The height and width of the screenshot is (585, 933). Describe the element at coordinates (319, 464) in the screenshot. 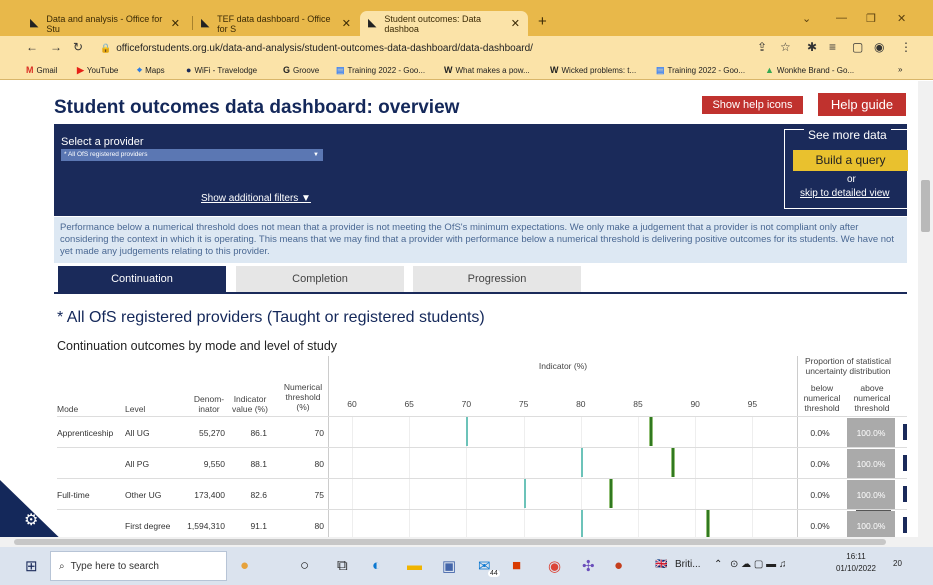

I see `cell-threshold: 80` at that location.